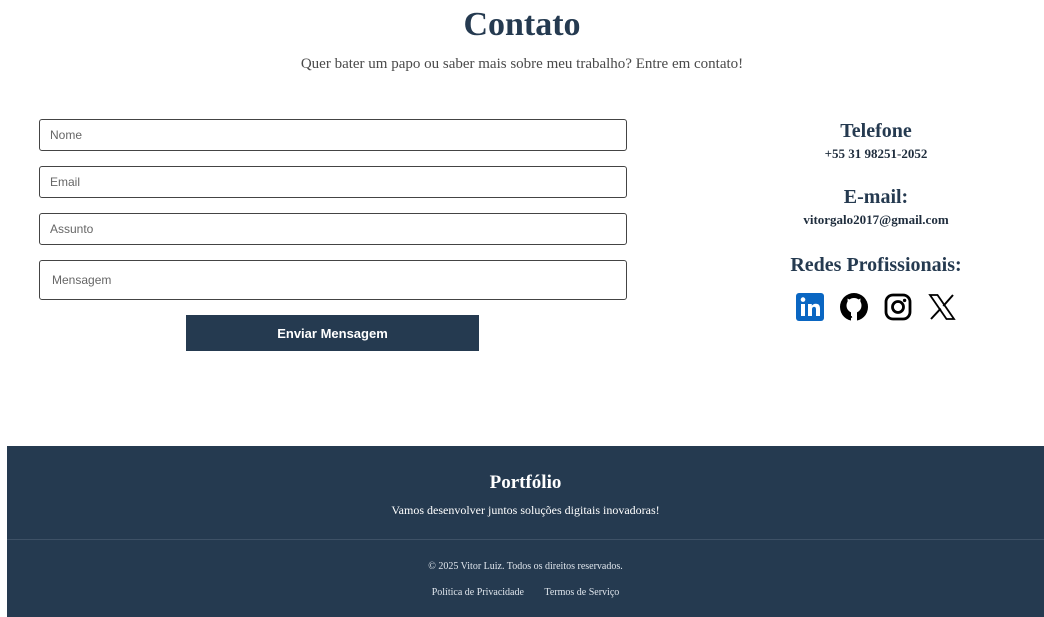 The image size is (1044, 617). What do you see at coordinates (876, 197) in the screenshot?
I see `email-heading: E-mail:` at bounding box center [876, 197].